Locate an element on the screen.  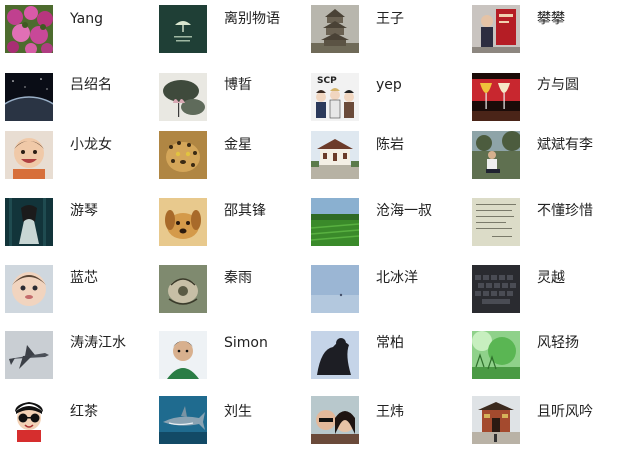
traditional-gate-photo is located at coordinates (496, 420).